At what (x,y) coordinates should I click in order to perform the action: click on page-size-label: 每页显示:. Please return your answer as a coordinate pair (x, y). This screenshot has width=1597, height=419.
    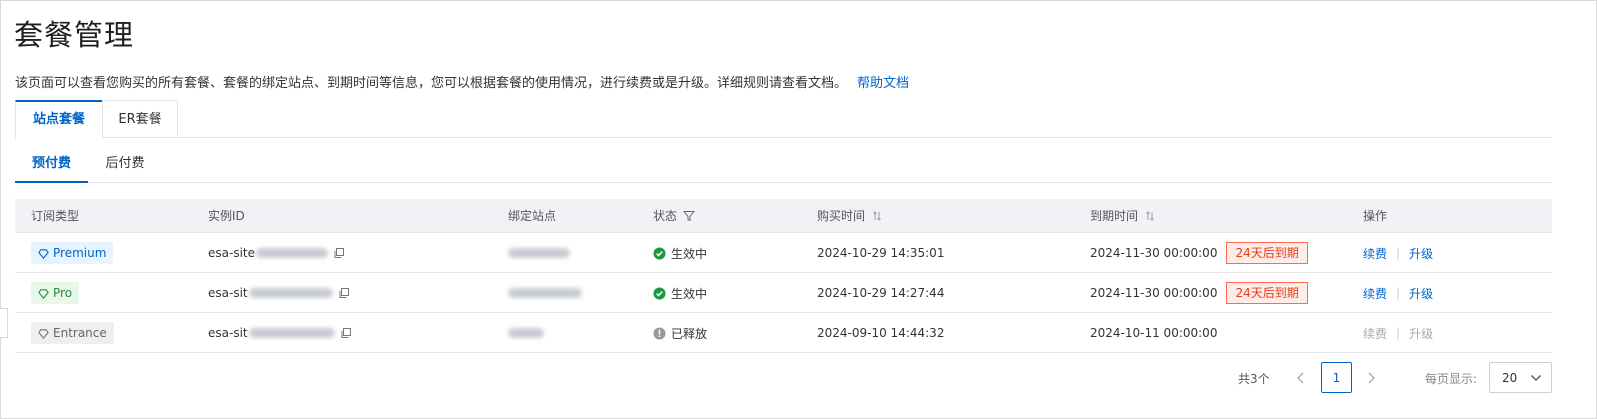
    Looking at the image, I should click on (1451, 379).